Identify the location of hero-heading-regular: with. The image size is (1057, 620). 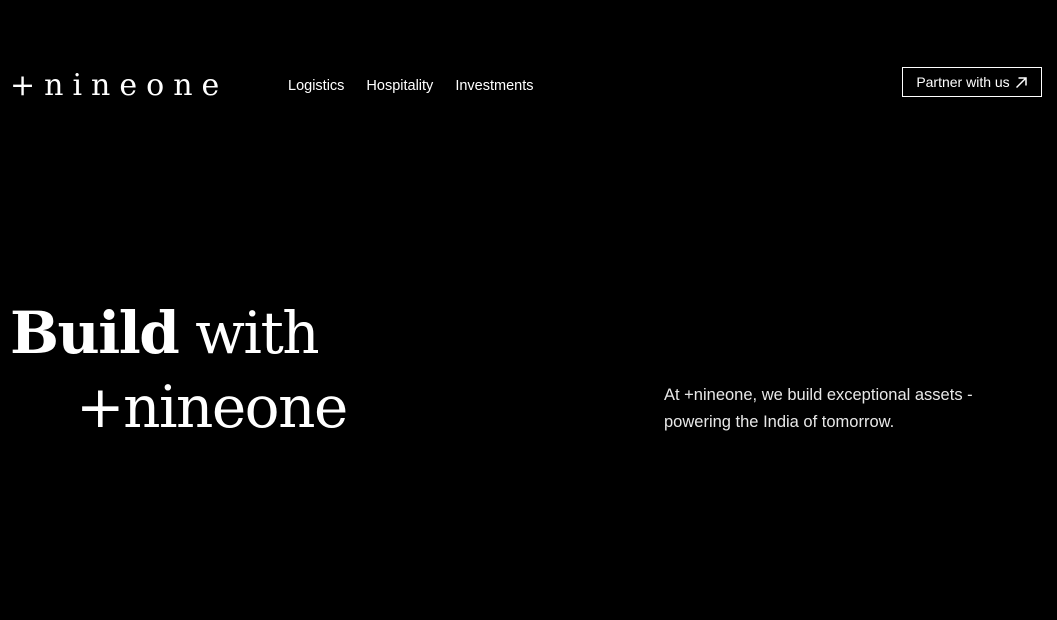
(248, 333).